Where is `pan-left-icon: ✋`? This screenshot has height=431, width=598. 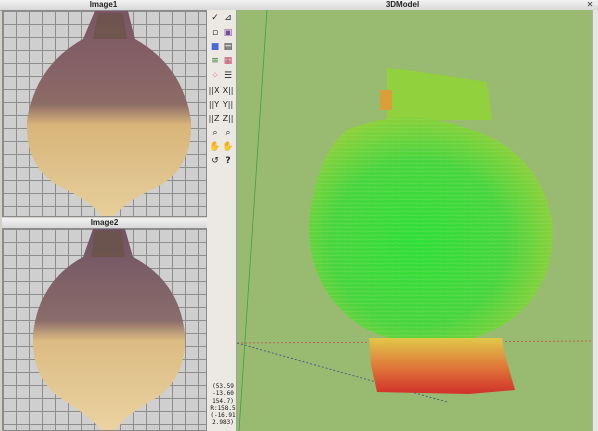 pan-left-icon: ✋ is located at coordinates (215, 147).